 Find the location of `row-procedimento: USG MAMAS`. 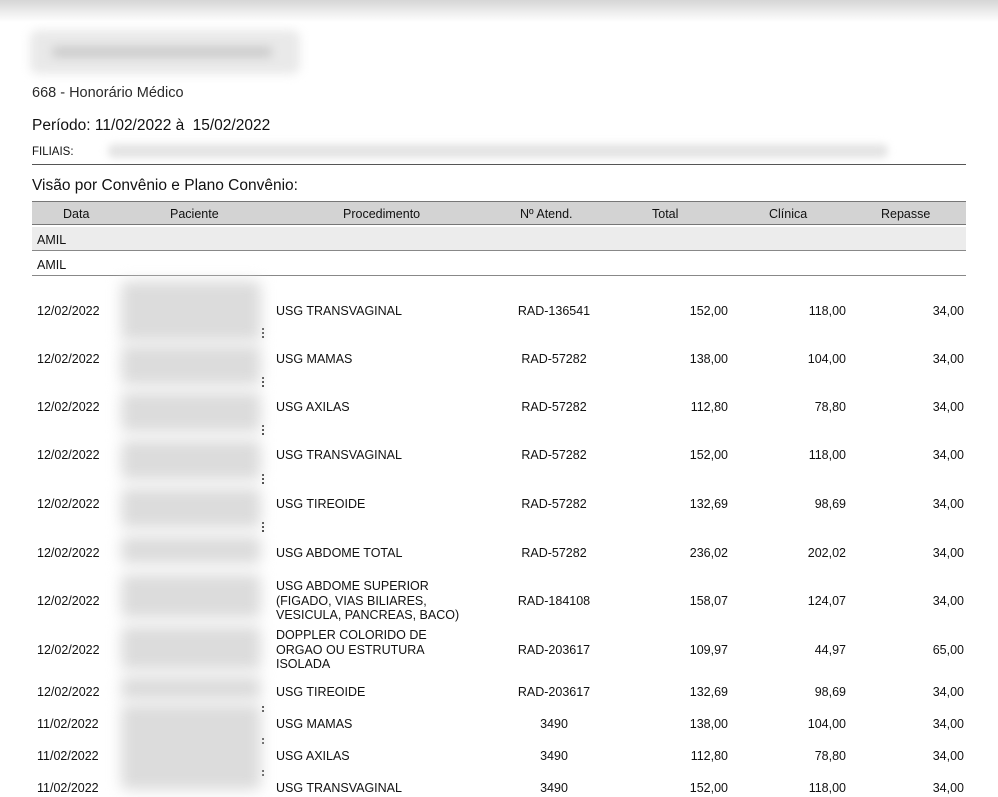

row-procedimento: USG MAMAS is located at coordinates (314, 724).